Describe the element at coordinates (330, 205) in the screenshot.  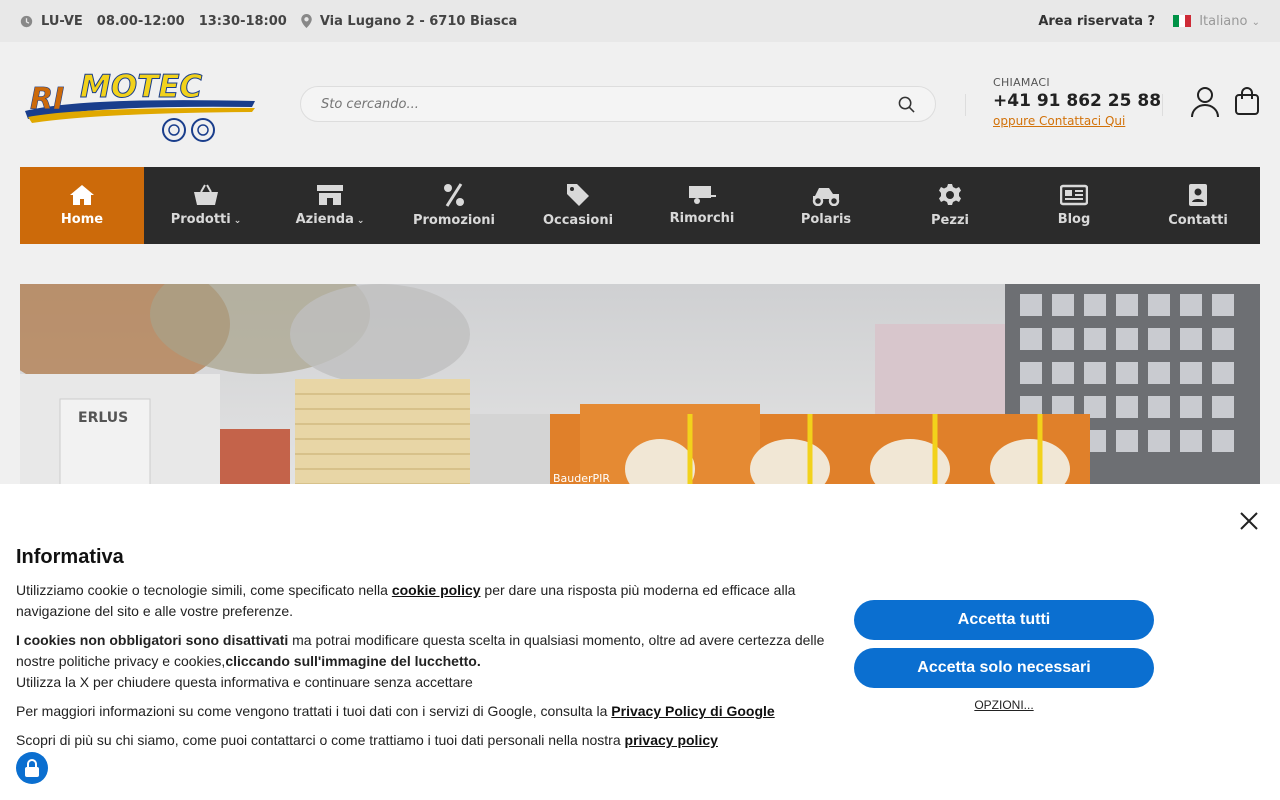
I see `nav-item-company: Azienda ⌄` at that location.